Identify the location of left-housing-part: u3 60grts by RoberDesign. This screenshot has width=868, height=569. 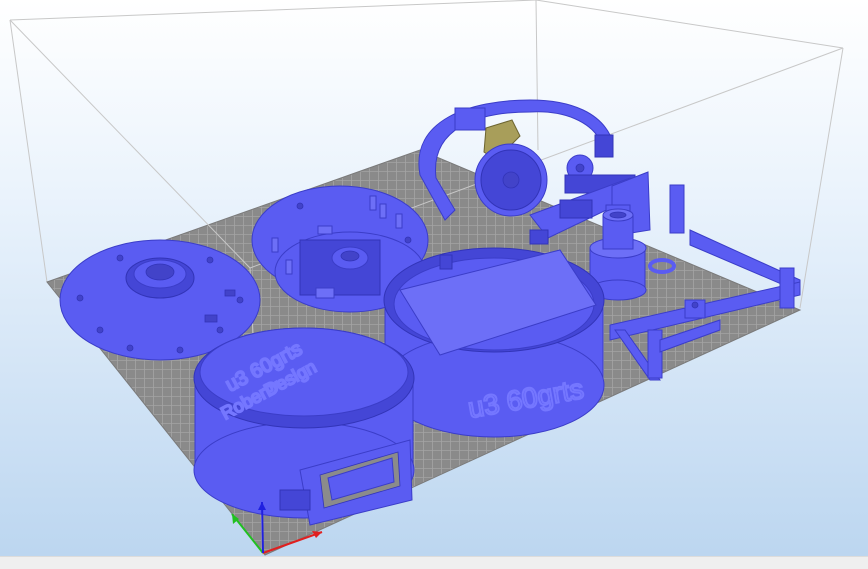
(304, 426).